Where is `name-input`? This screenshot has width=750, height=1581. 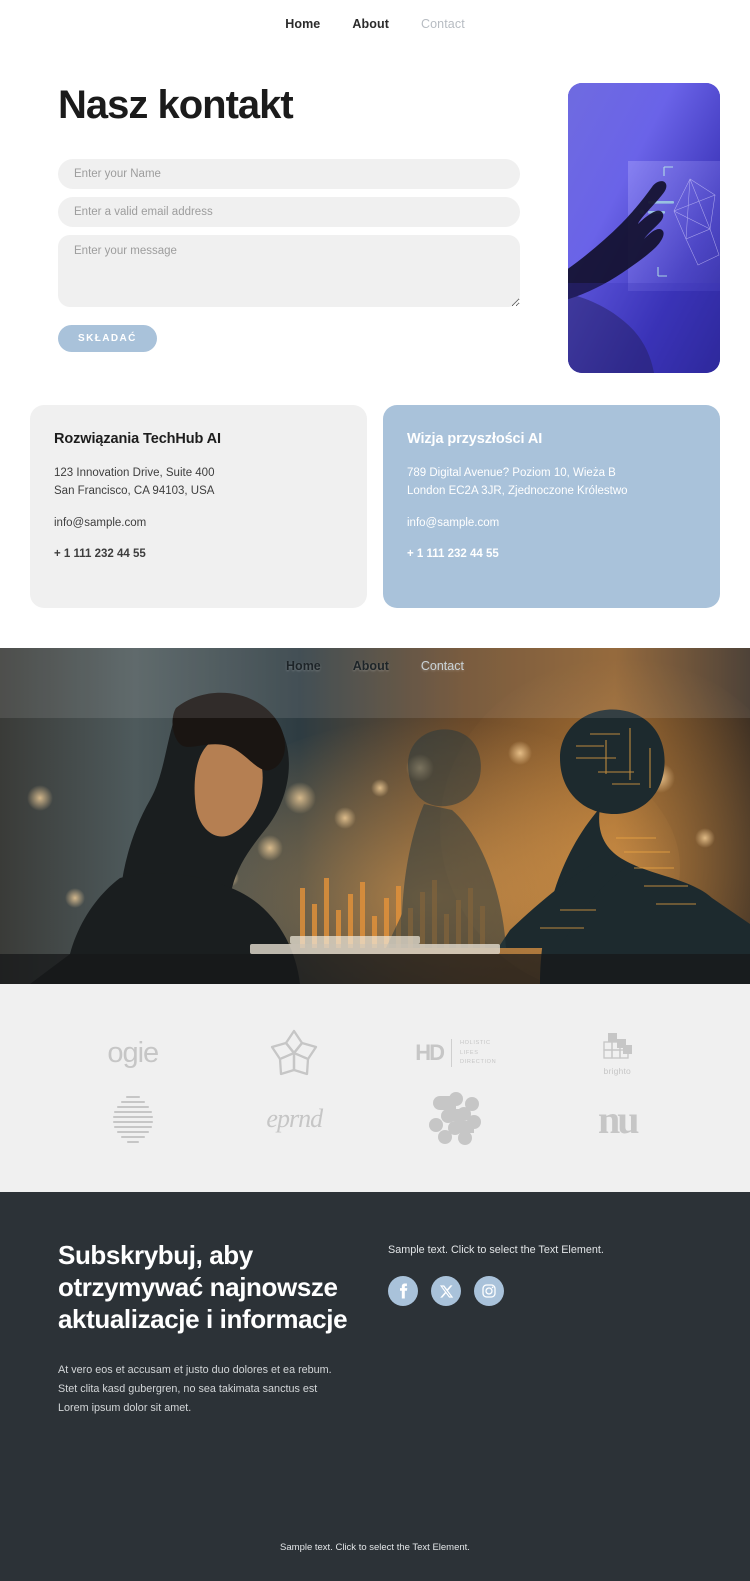 name-input is located at coordinates (289, 174).